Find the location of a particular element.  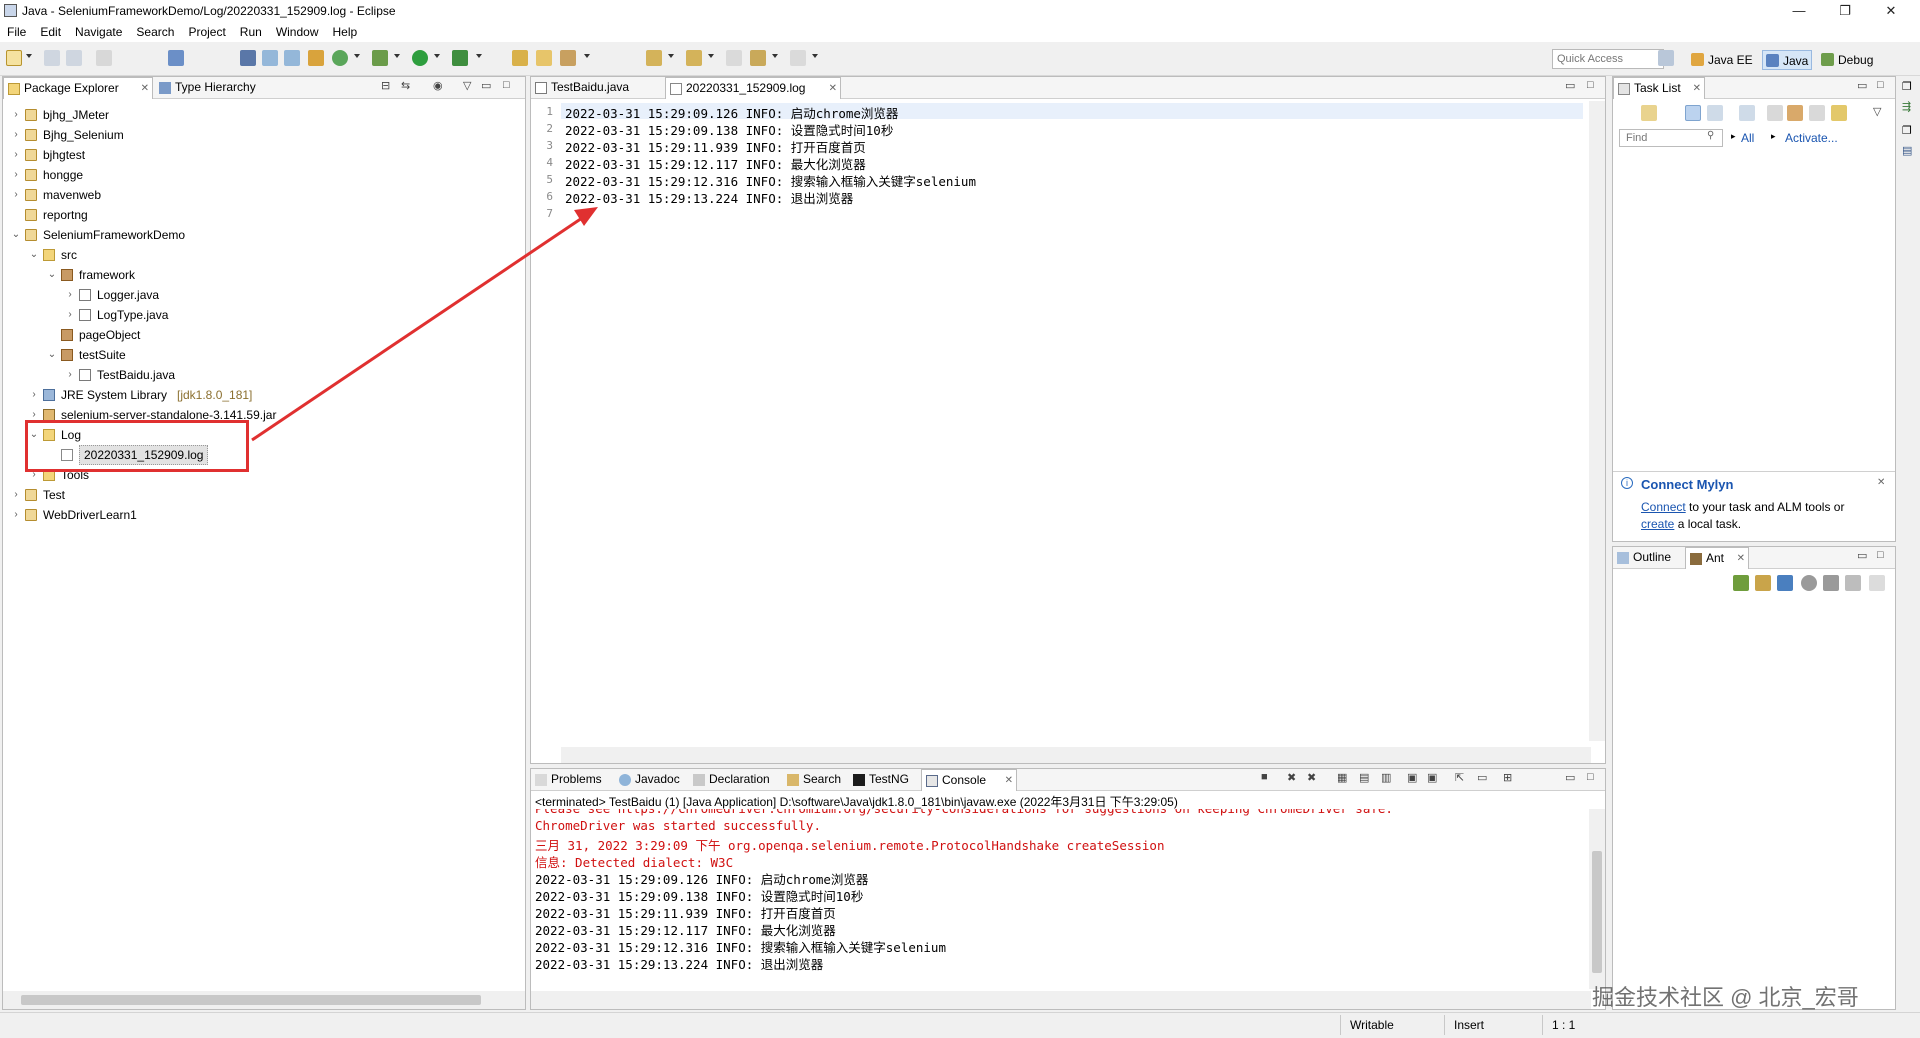

status-insert: Insert is located at coordinates (1469, 1025).